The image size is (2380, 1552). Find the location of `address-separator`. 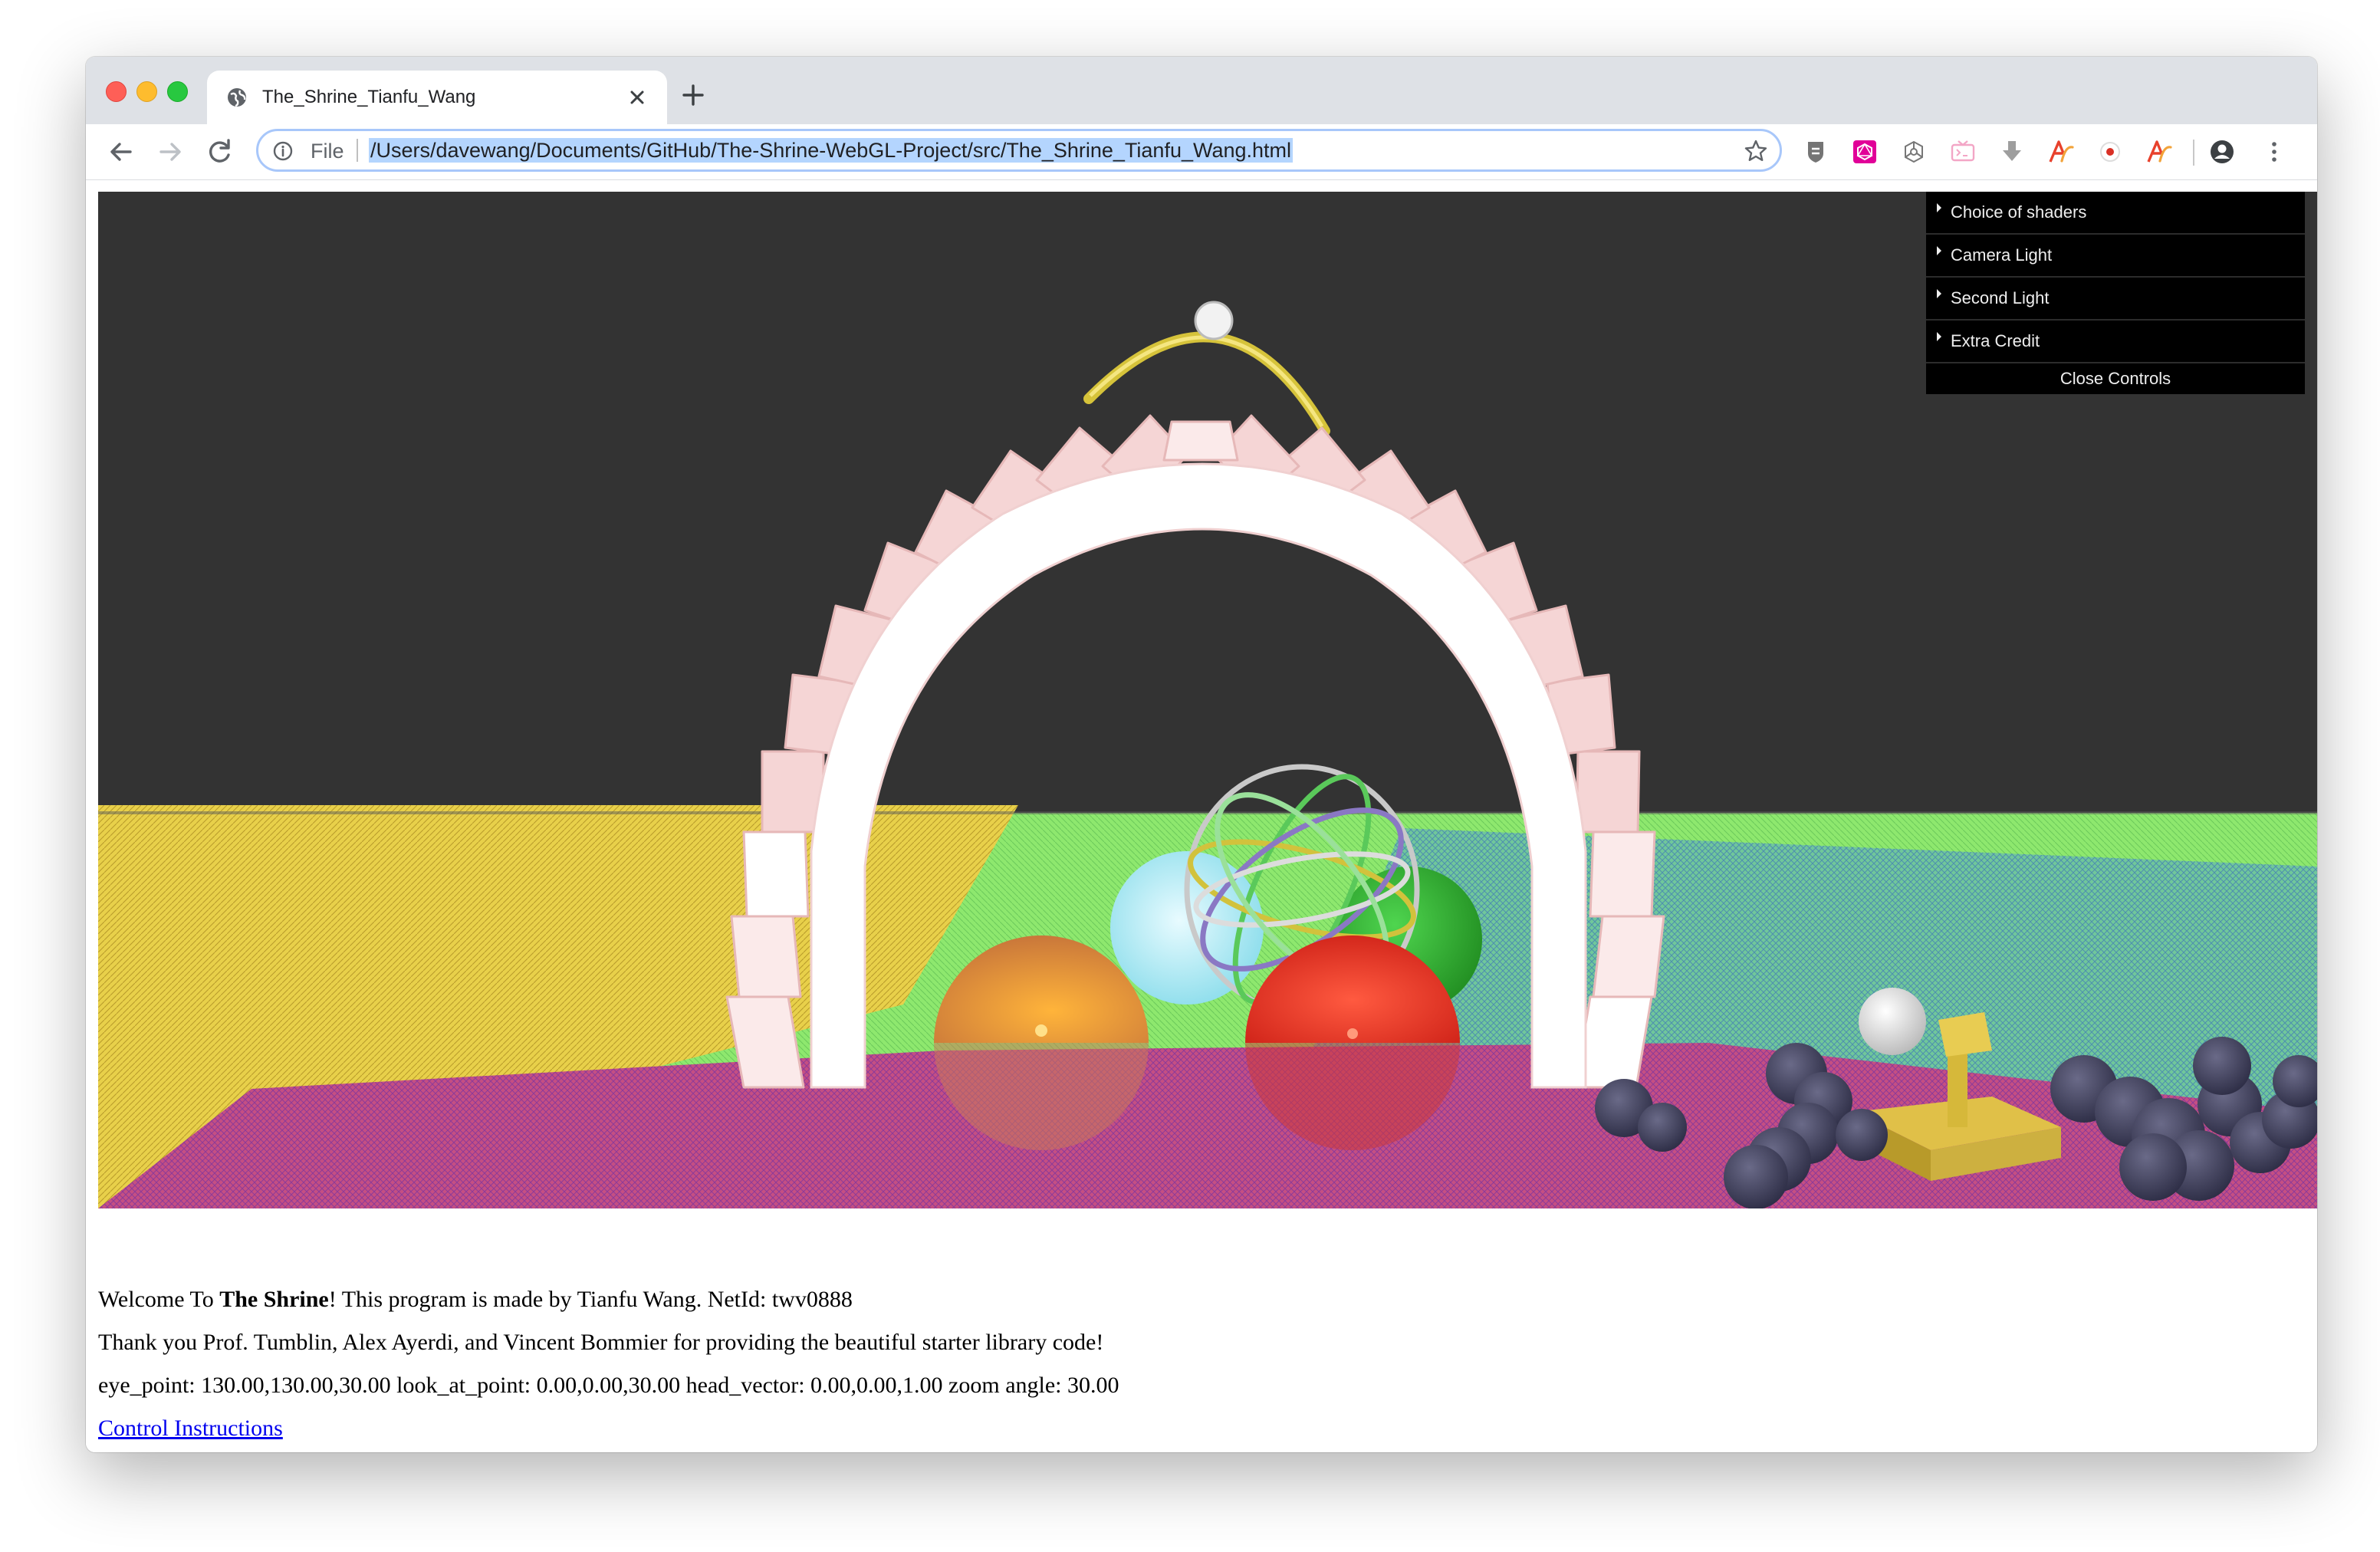

address-separator is located at coordinates (358, 150).